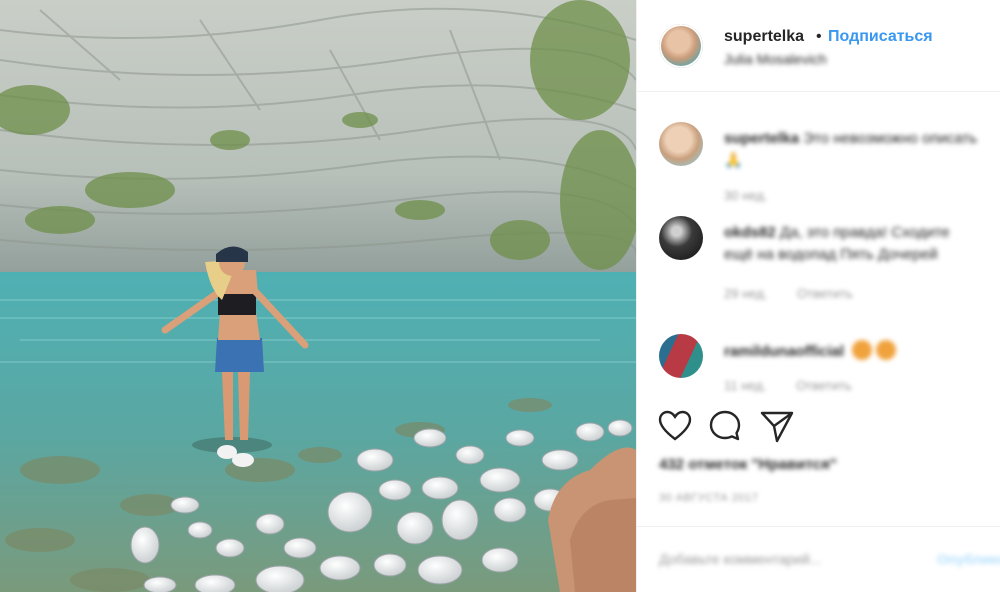  I want to click on comment-body: Да, это правда! Сходите, so click(864, 232).